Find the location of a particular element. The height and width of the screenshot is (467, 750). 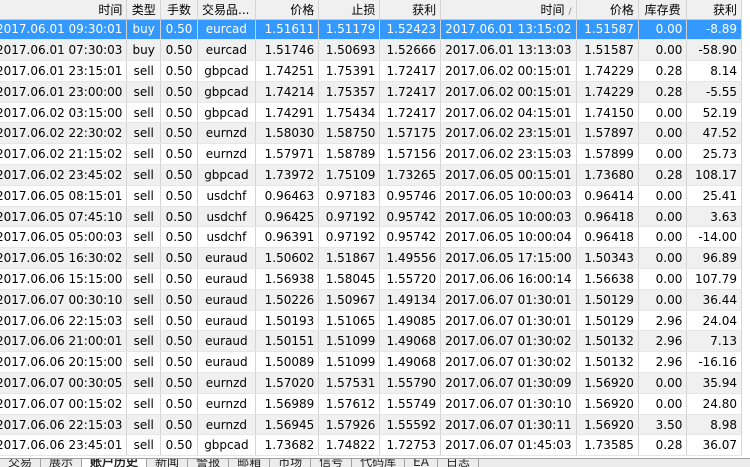

col-stop-loss: 止损 is located at coordinates (349, 10).